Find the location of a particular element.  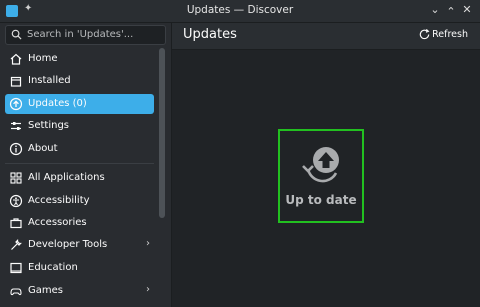

up-to-date-placeholder: Up to date is located at coordinates (321, 176).